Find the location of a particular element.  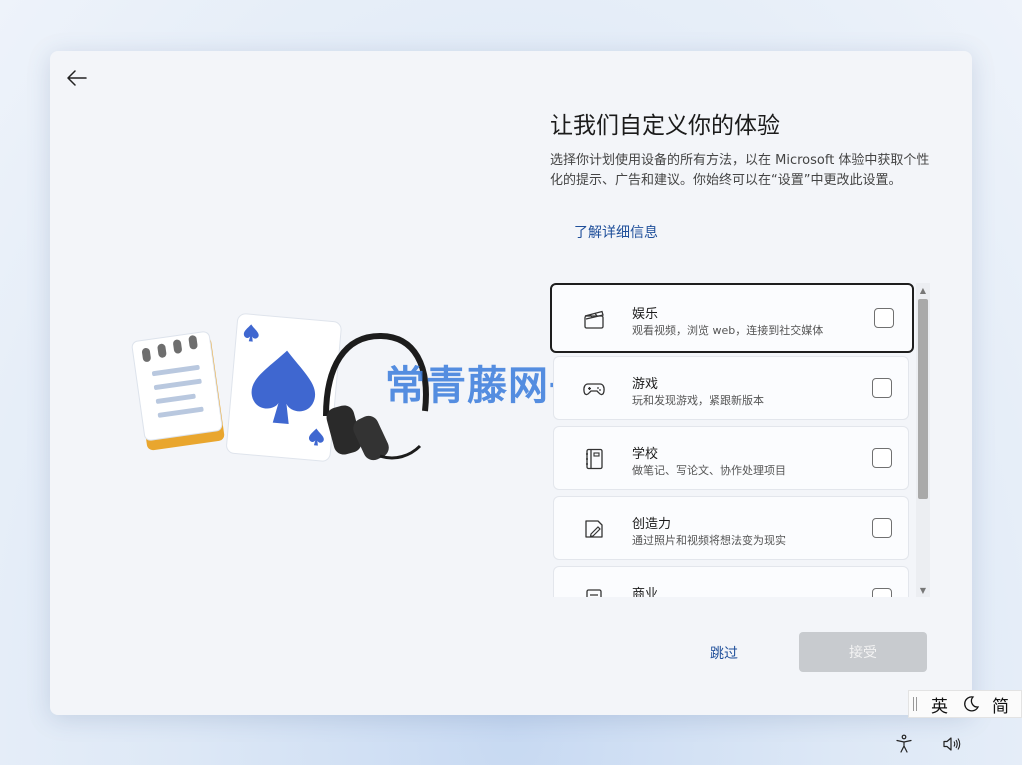

page-title: 让我们自定义你的体验 is located at coordinates (665, 126).